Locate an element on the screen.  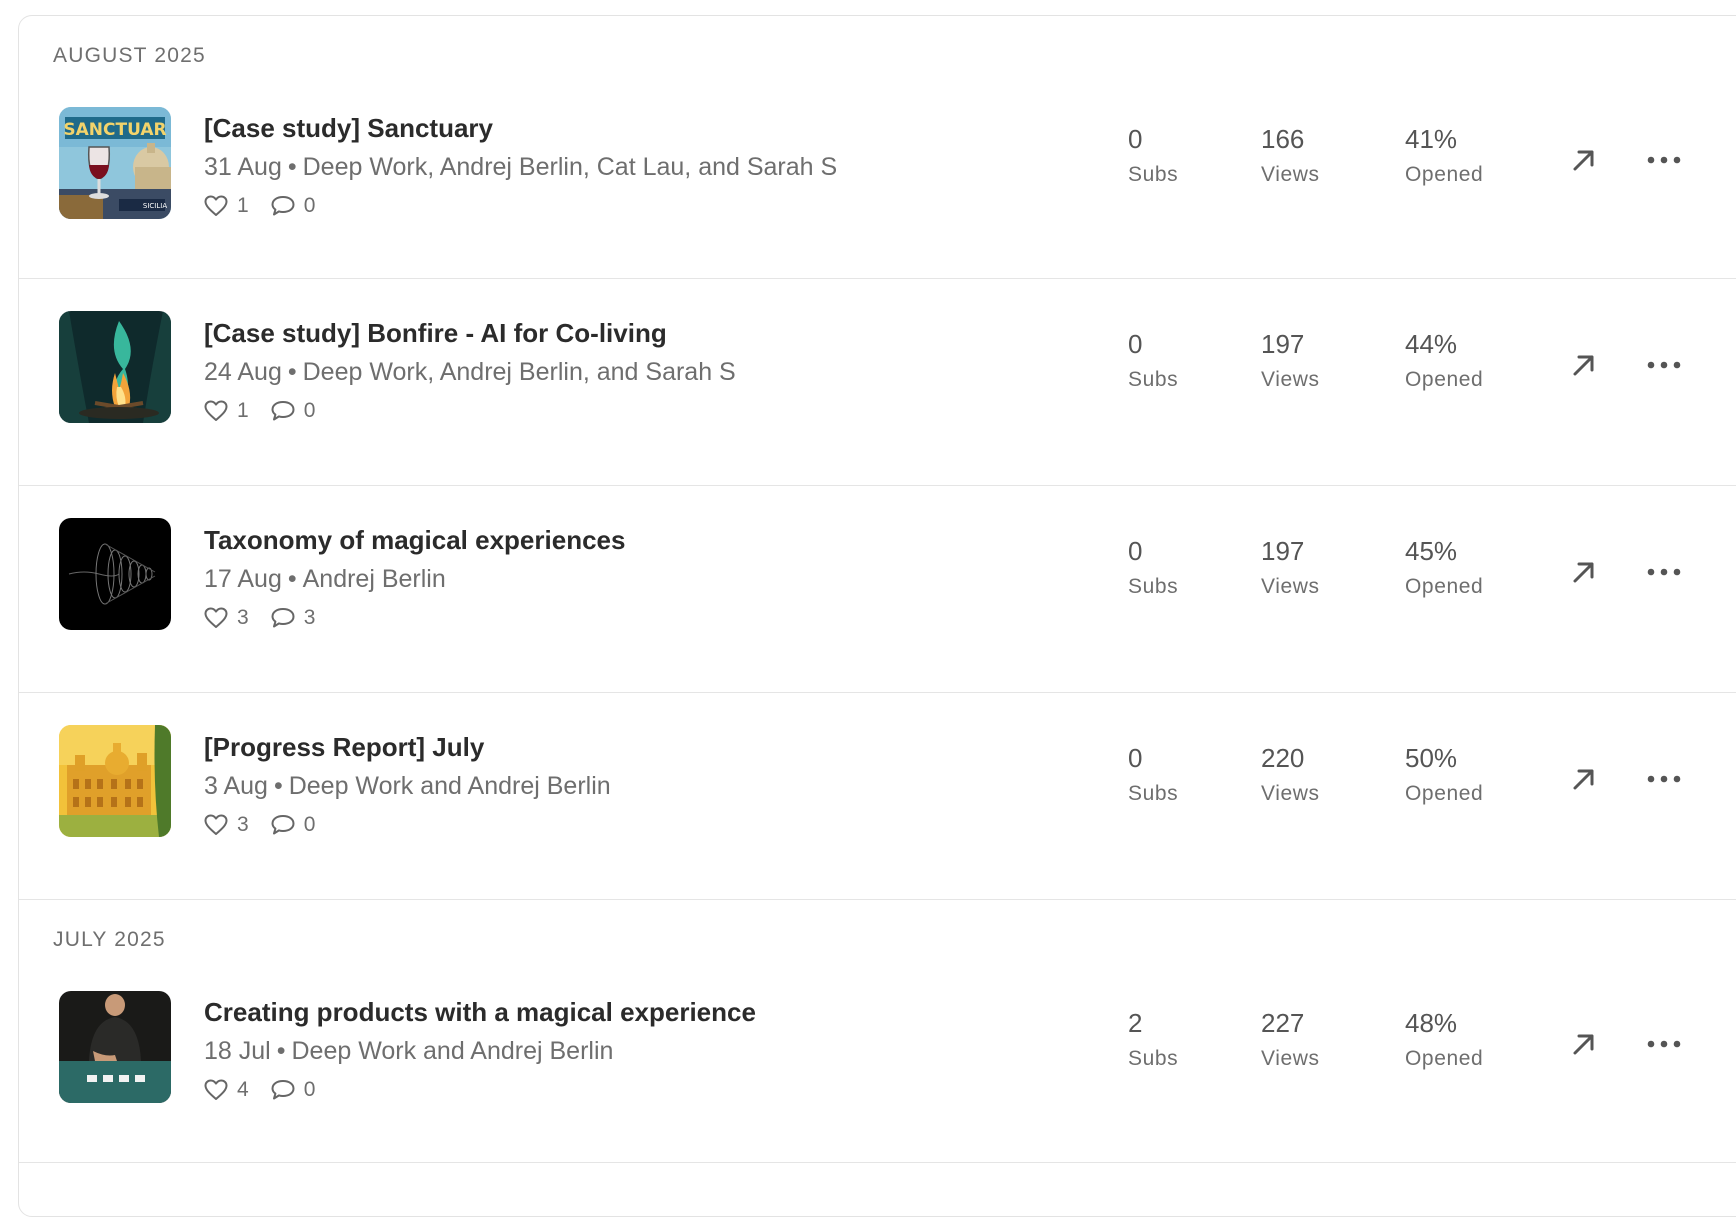
likes-count: 4 is located at coordinates (243, 1089).